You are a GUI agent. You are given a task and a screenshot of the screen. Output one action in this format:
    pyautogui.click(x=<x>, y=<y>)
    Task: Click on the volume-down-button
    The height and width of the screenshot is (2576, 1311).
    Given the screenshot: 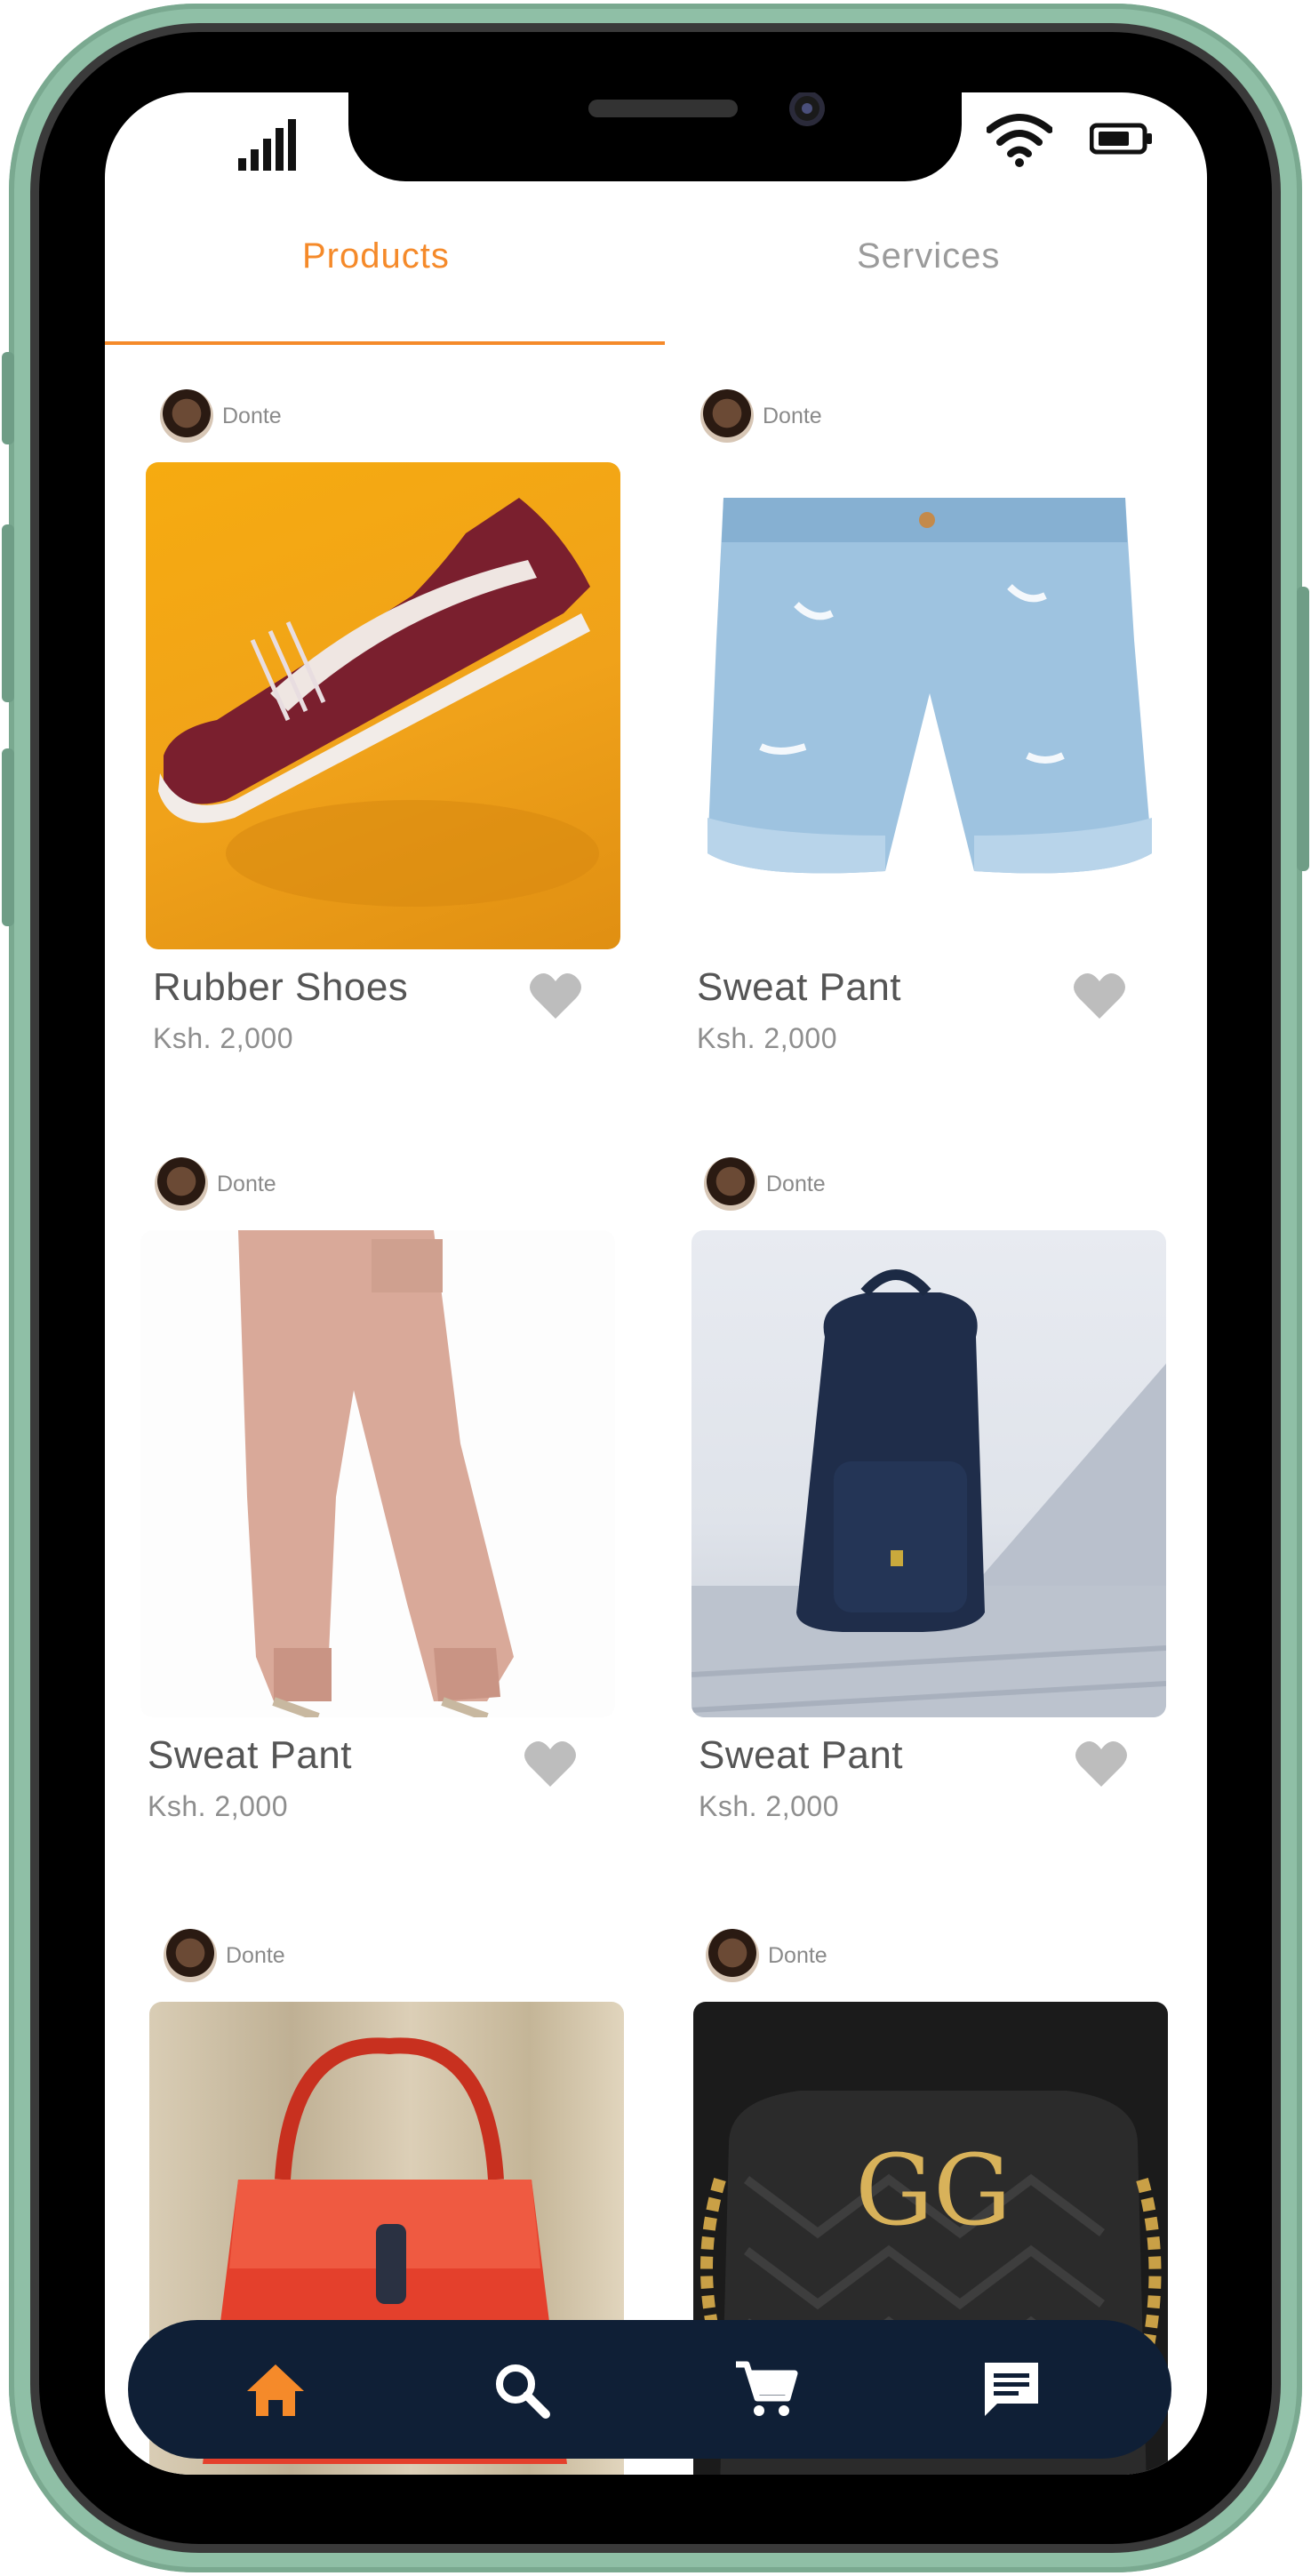 What is the action you would take?
    pyautogui.click(x=8, y=837)
    